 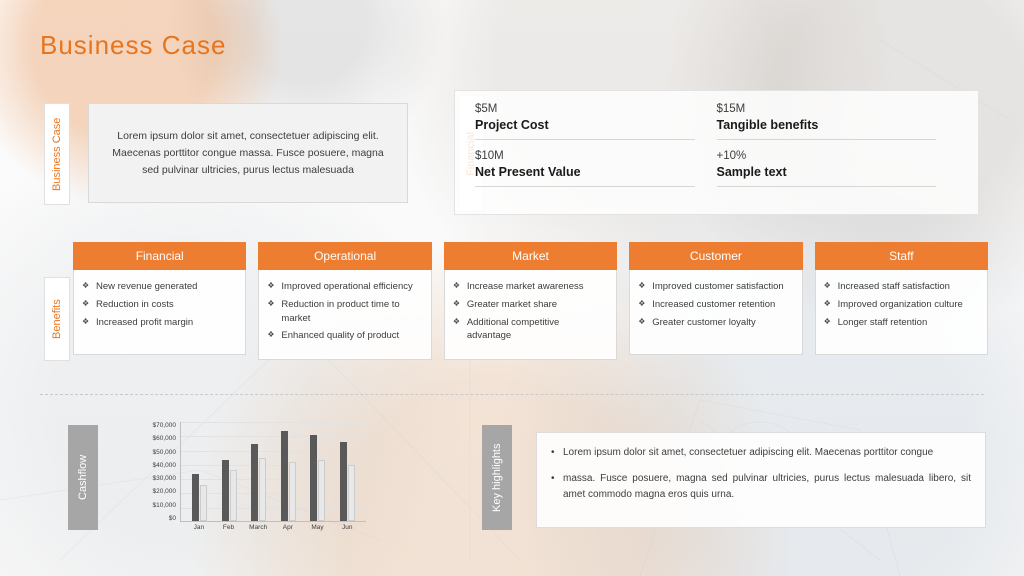 I want to click on benefits-column-header: Staff, so click(x=901, y=256).